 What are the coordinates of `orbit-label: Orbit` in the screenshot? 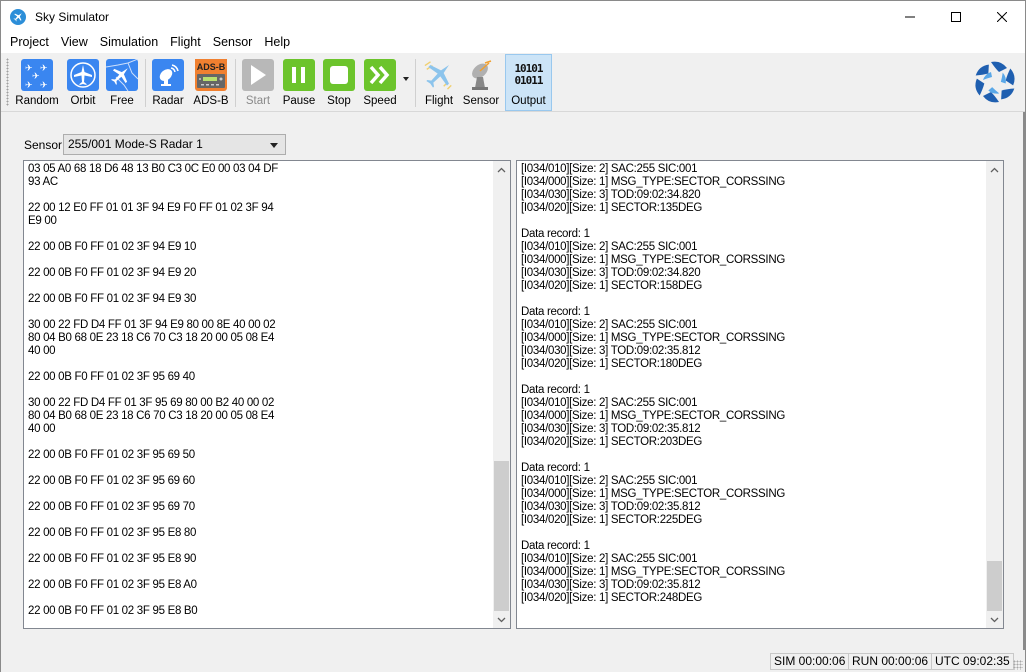 It's located at (83, 101).